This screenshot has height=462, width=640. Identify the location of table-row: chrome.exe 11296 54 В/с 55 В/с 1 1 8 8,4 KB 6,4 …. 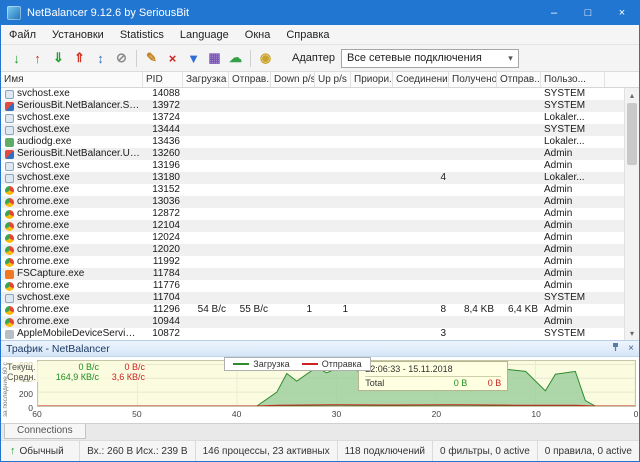
(320, 310).